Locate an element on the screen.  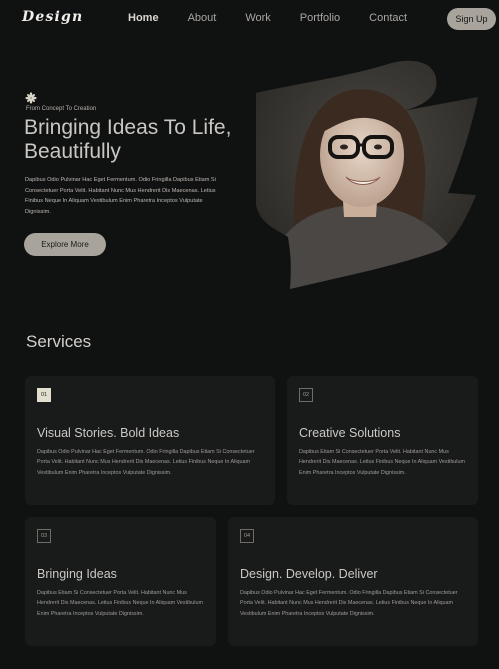
card-number: 01 is located at coordinates (44, 395).